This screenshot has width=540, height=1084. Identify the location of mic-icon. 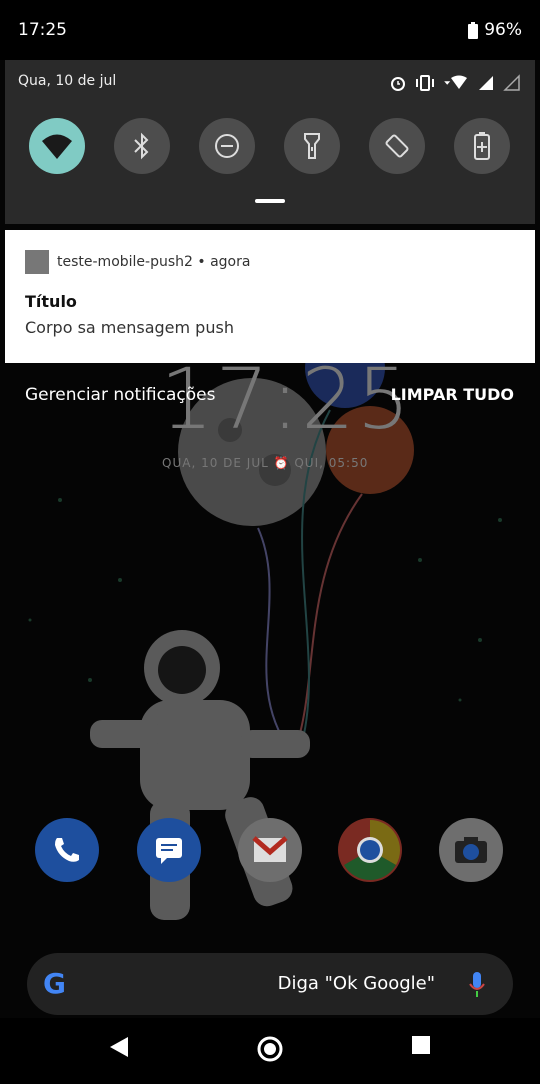
(477, 985).